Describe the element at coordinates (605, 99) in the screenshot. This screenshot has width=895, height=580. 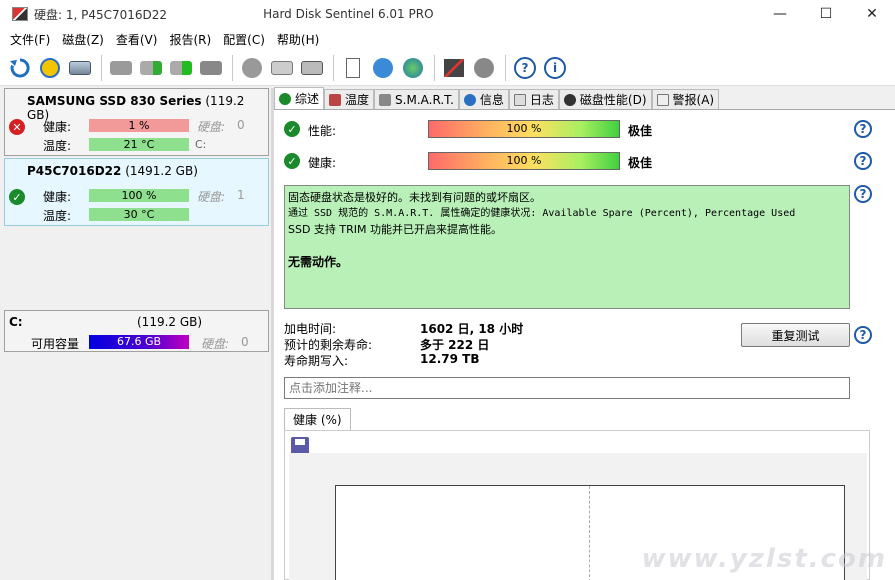
I see `tab-performance: 磁盘性能(D)` at that location.